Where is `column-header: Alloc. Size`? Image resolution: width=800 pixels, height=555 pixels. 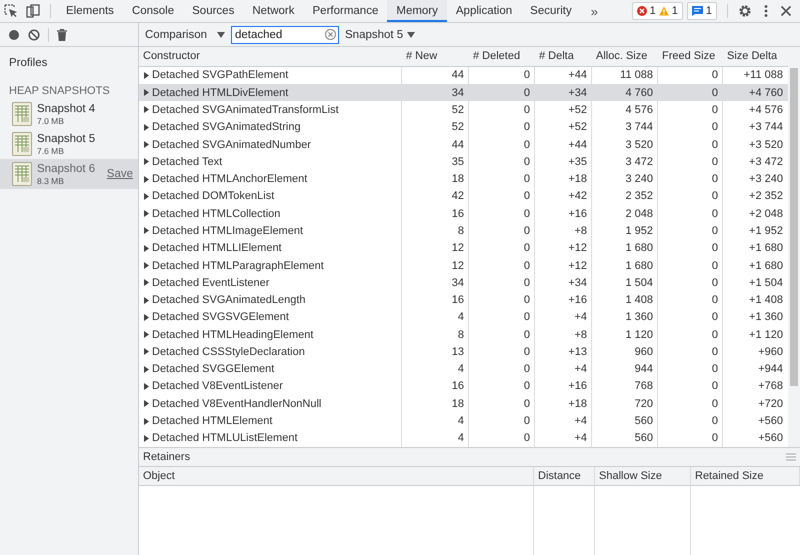 column-header: Alloc. Size is located at coordinates (625, 56).